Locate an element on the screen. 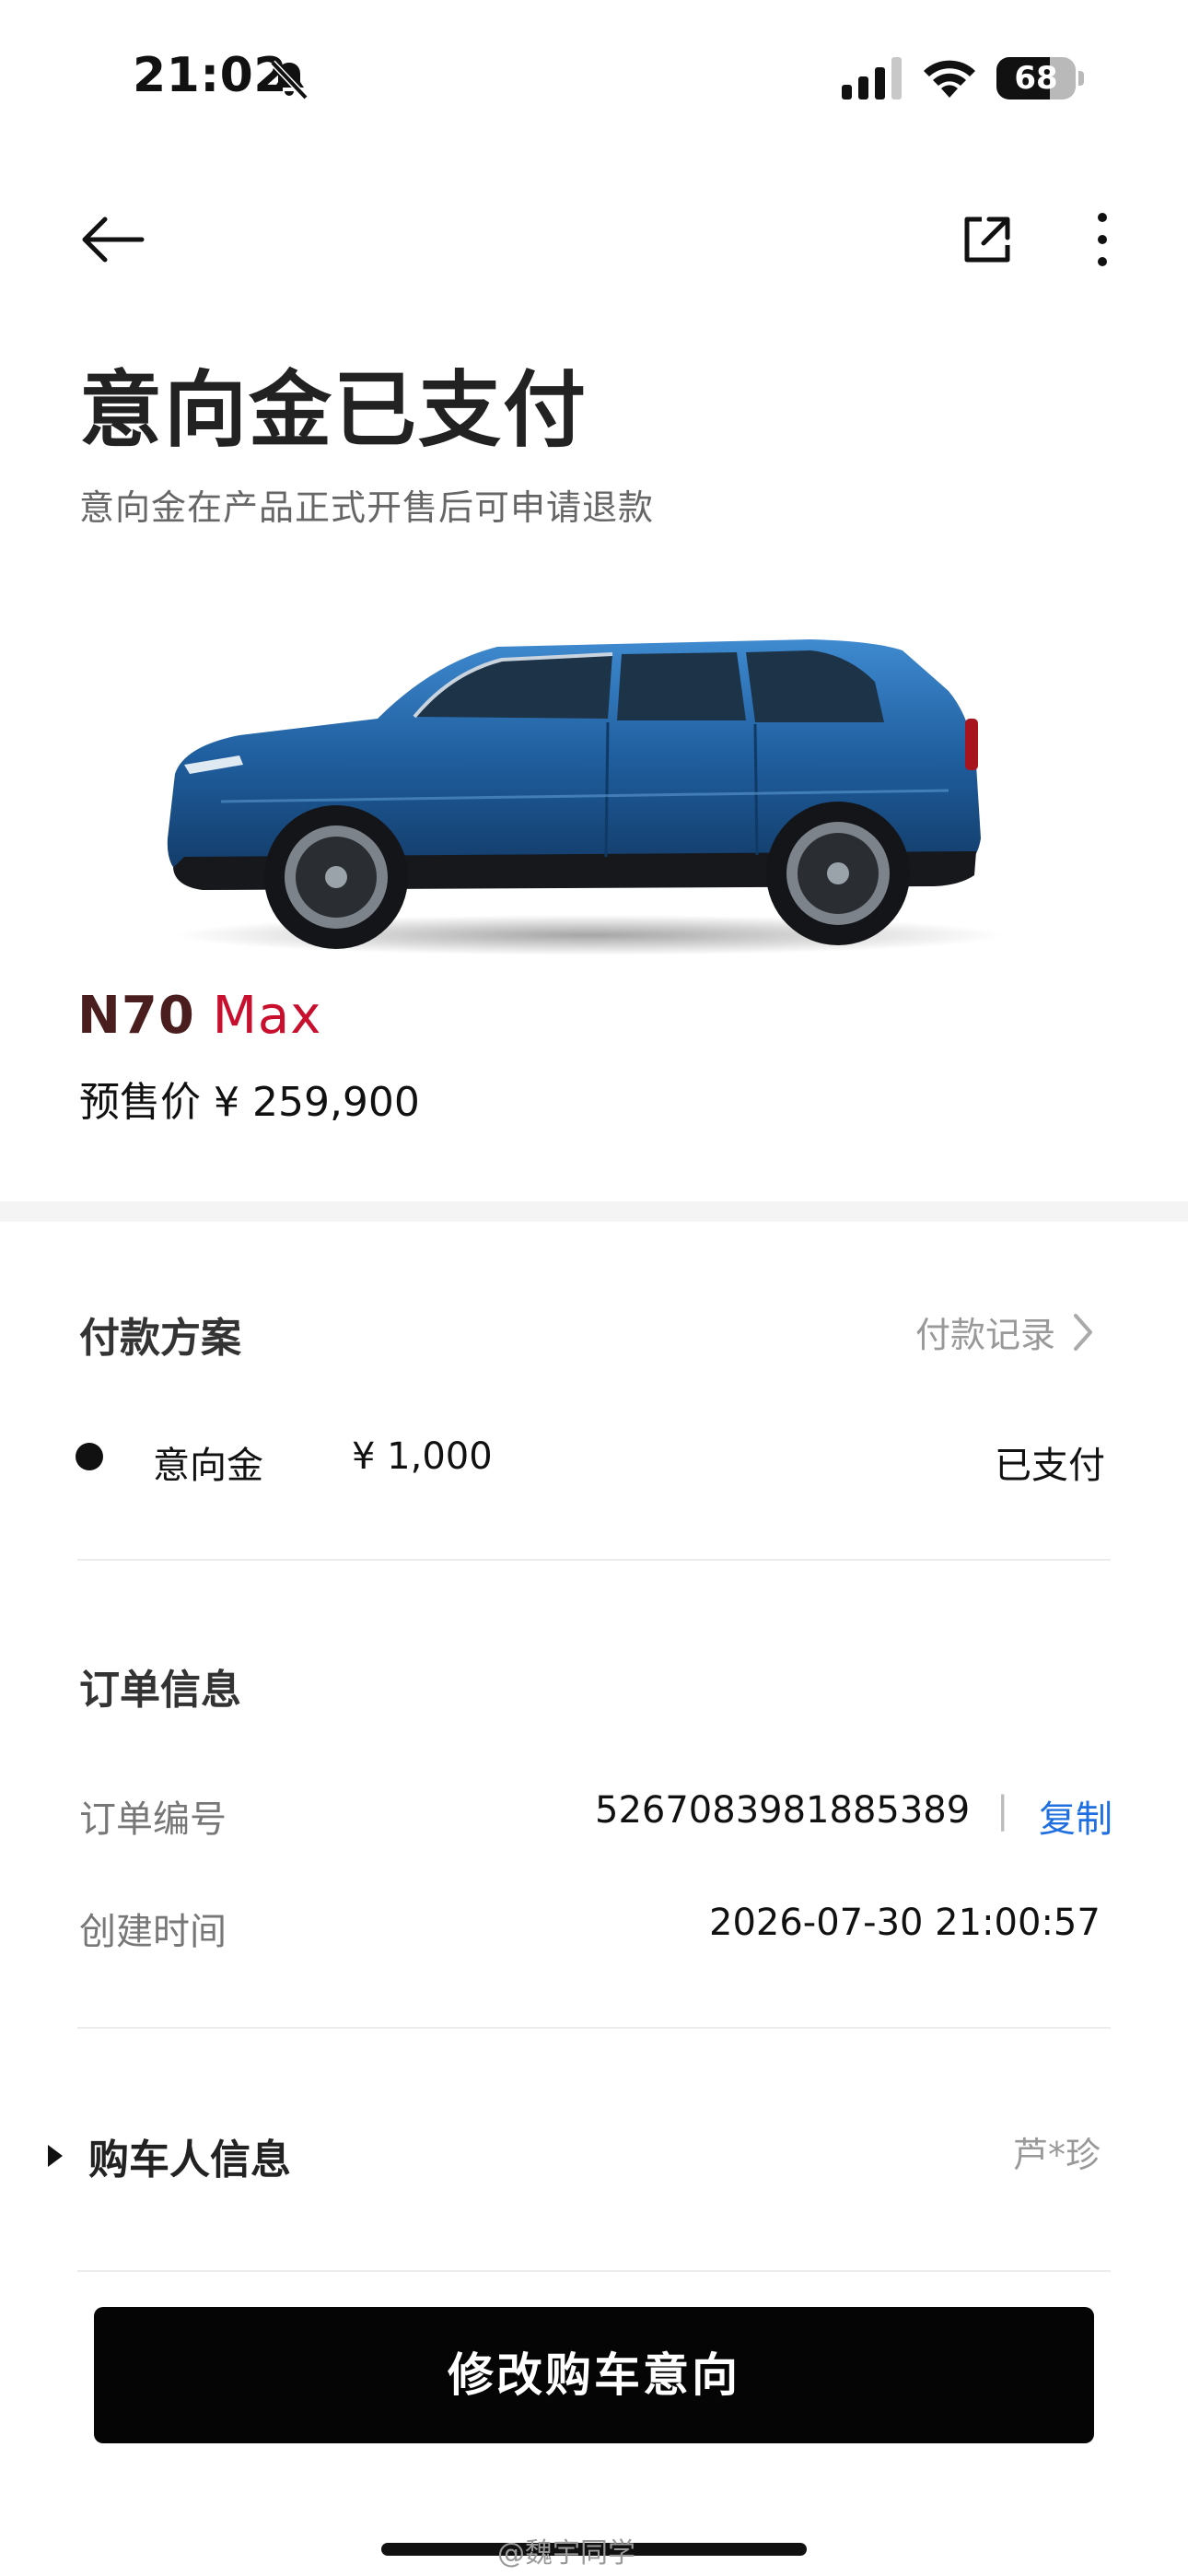 This screenshot has width=1188, height=2576. page-title: 意向金已支付 is located at coordinates (333, 410).